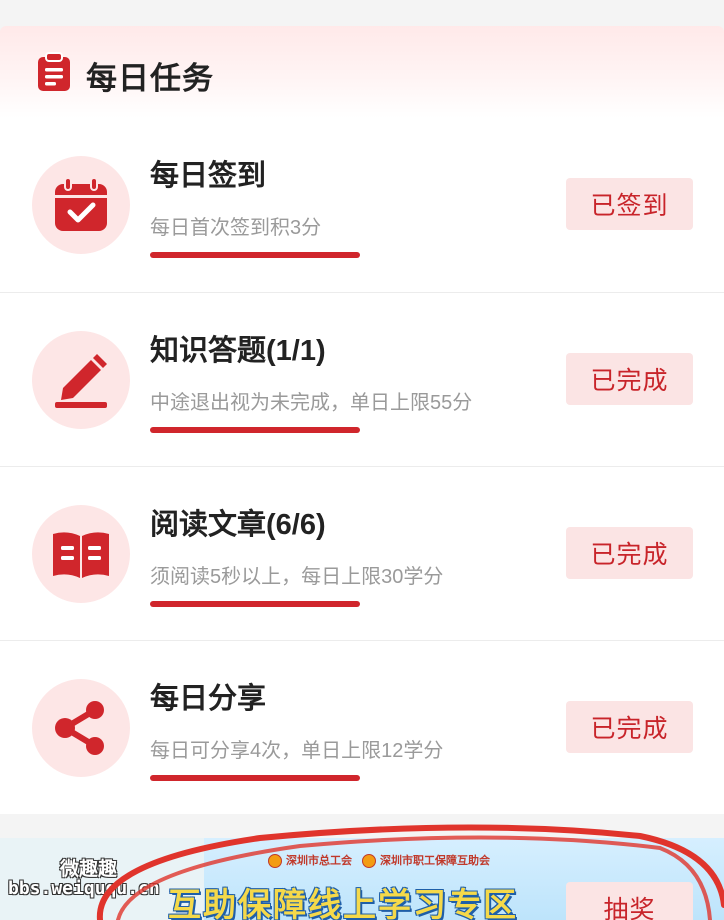  I want to click on task-title: 阅读文章(6/6), so click(238, 525).